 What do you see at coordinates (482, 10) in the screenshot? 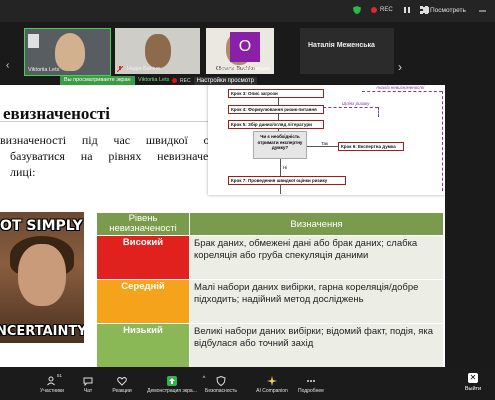
I see `minimize-icon` at bounding box center [482, 10].